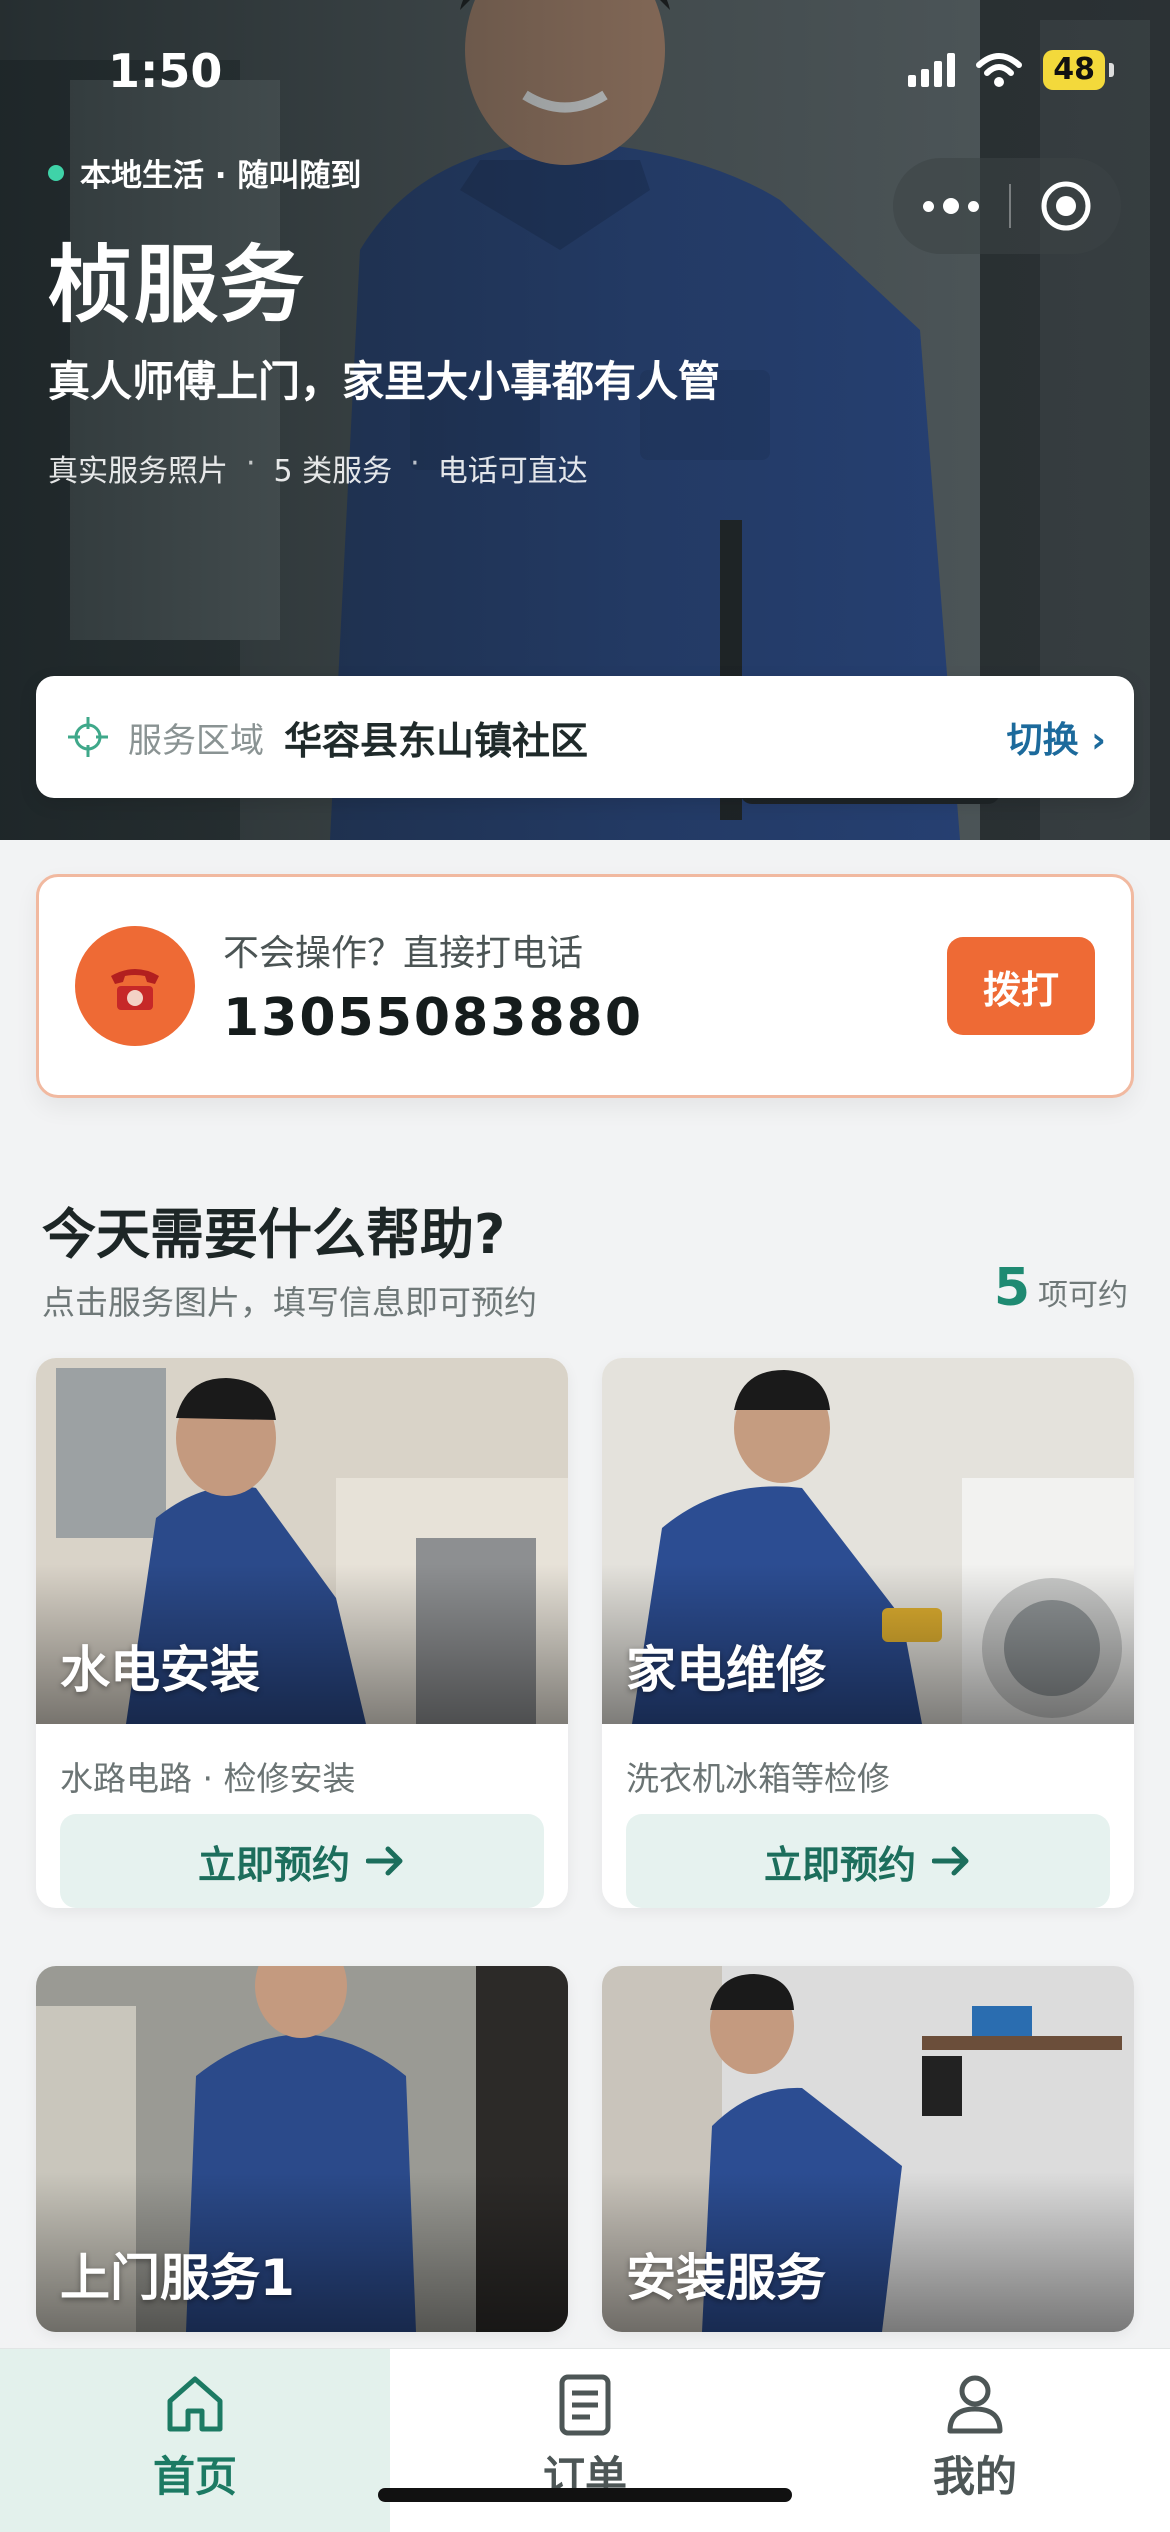  What do you see at coordinates (726, 1670) in the screenshot?
I see `service-name: 家电维修` at bounding box center [726, 1670].